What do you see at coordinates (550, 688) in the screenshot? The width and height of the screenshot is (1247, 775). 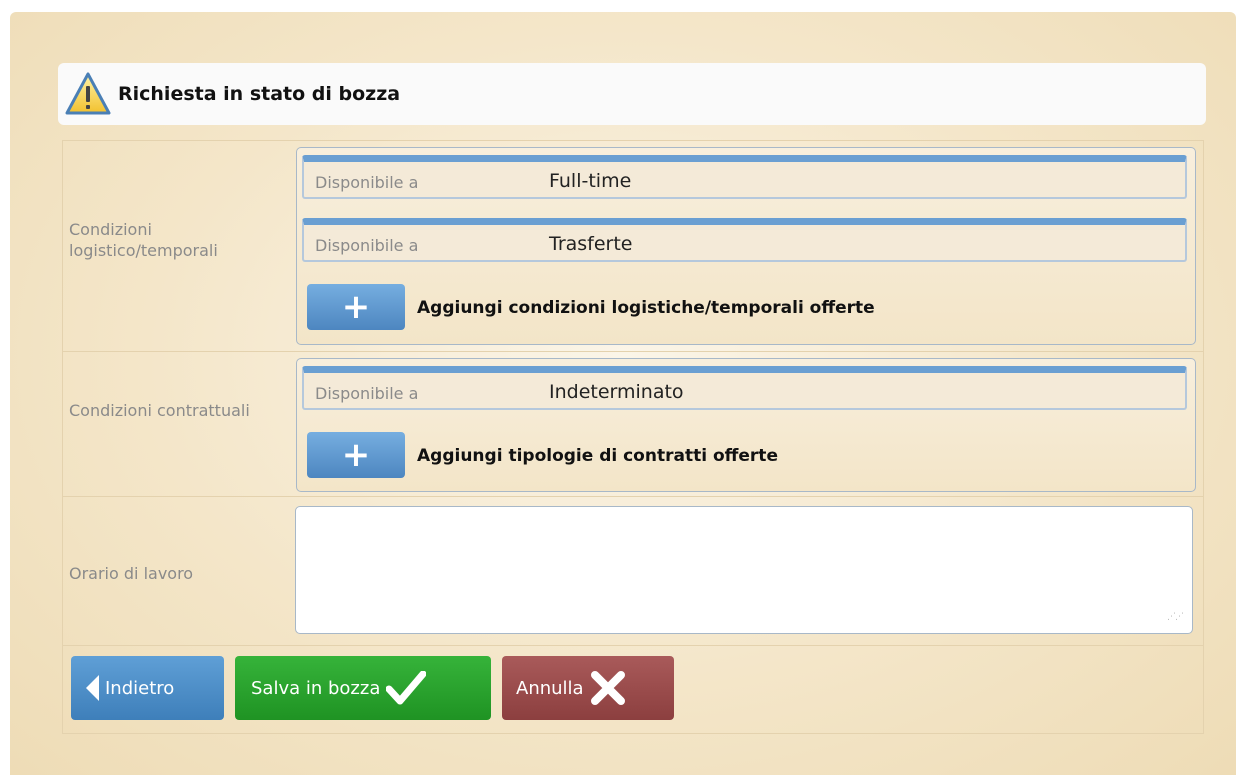 I see `cancel-button-label: Annulla` at bounding box center [550, 688].